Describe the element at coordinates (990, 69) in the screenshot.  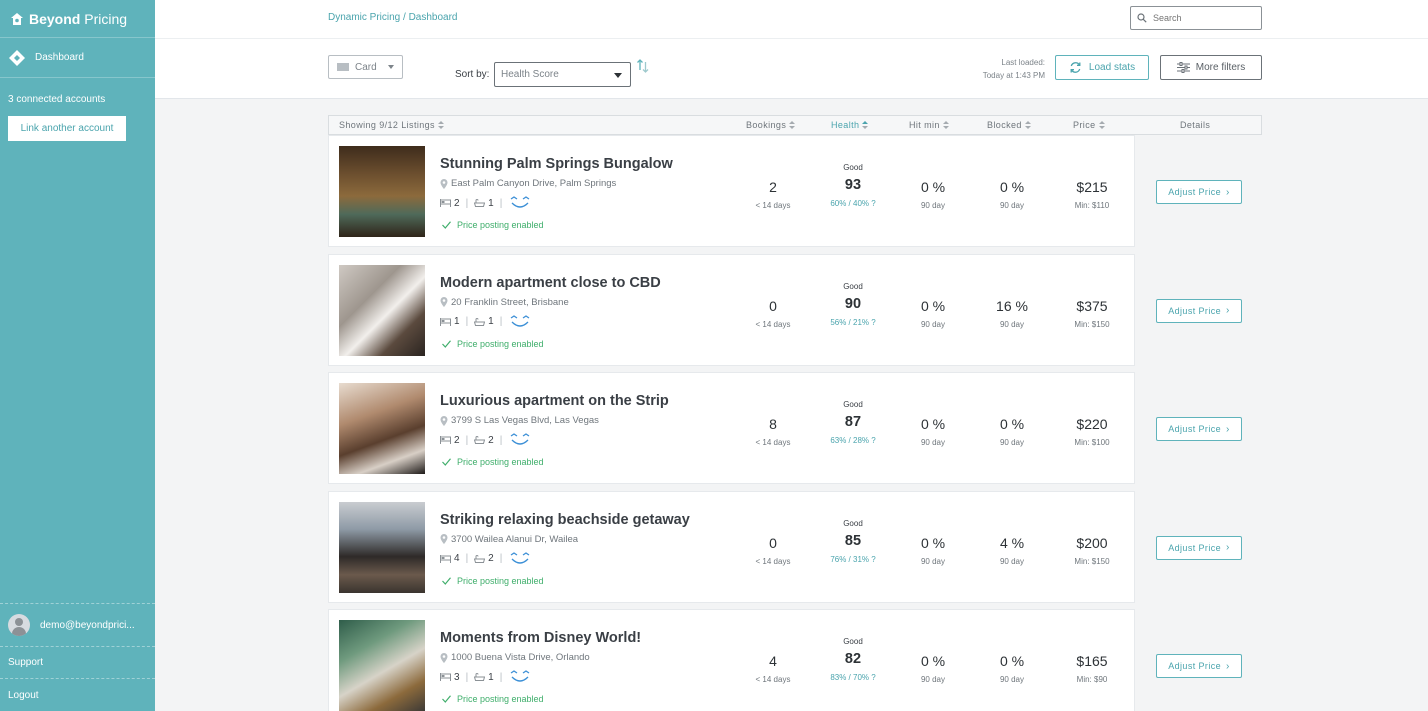
I see `last-loaded: Last loaded: Today at 1:43 PM` at that location.